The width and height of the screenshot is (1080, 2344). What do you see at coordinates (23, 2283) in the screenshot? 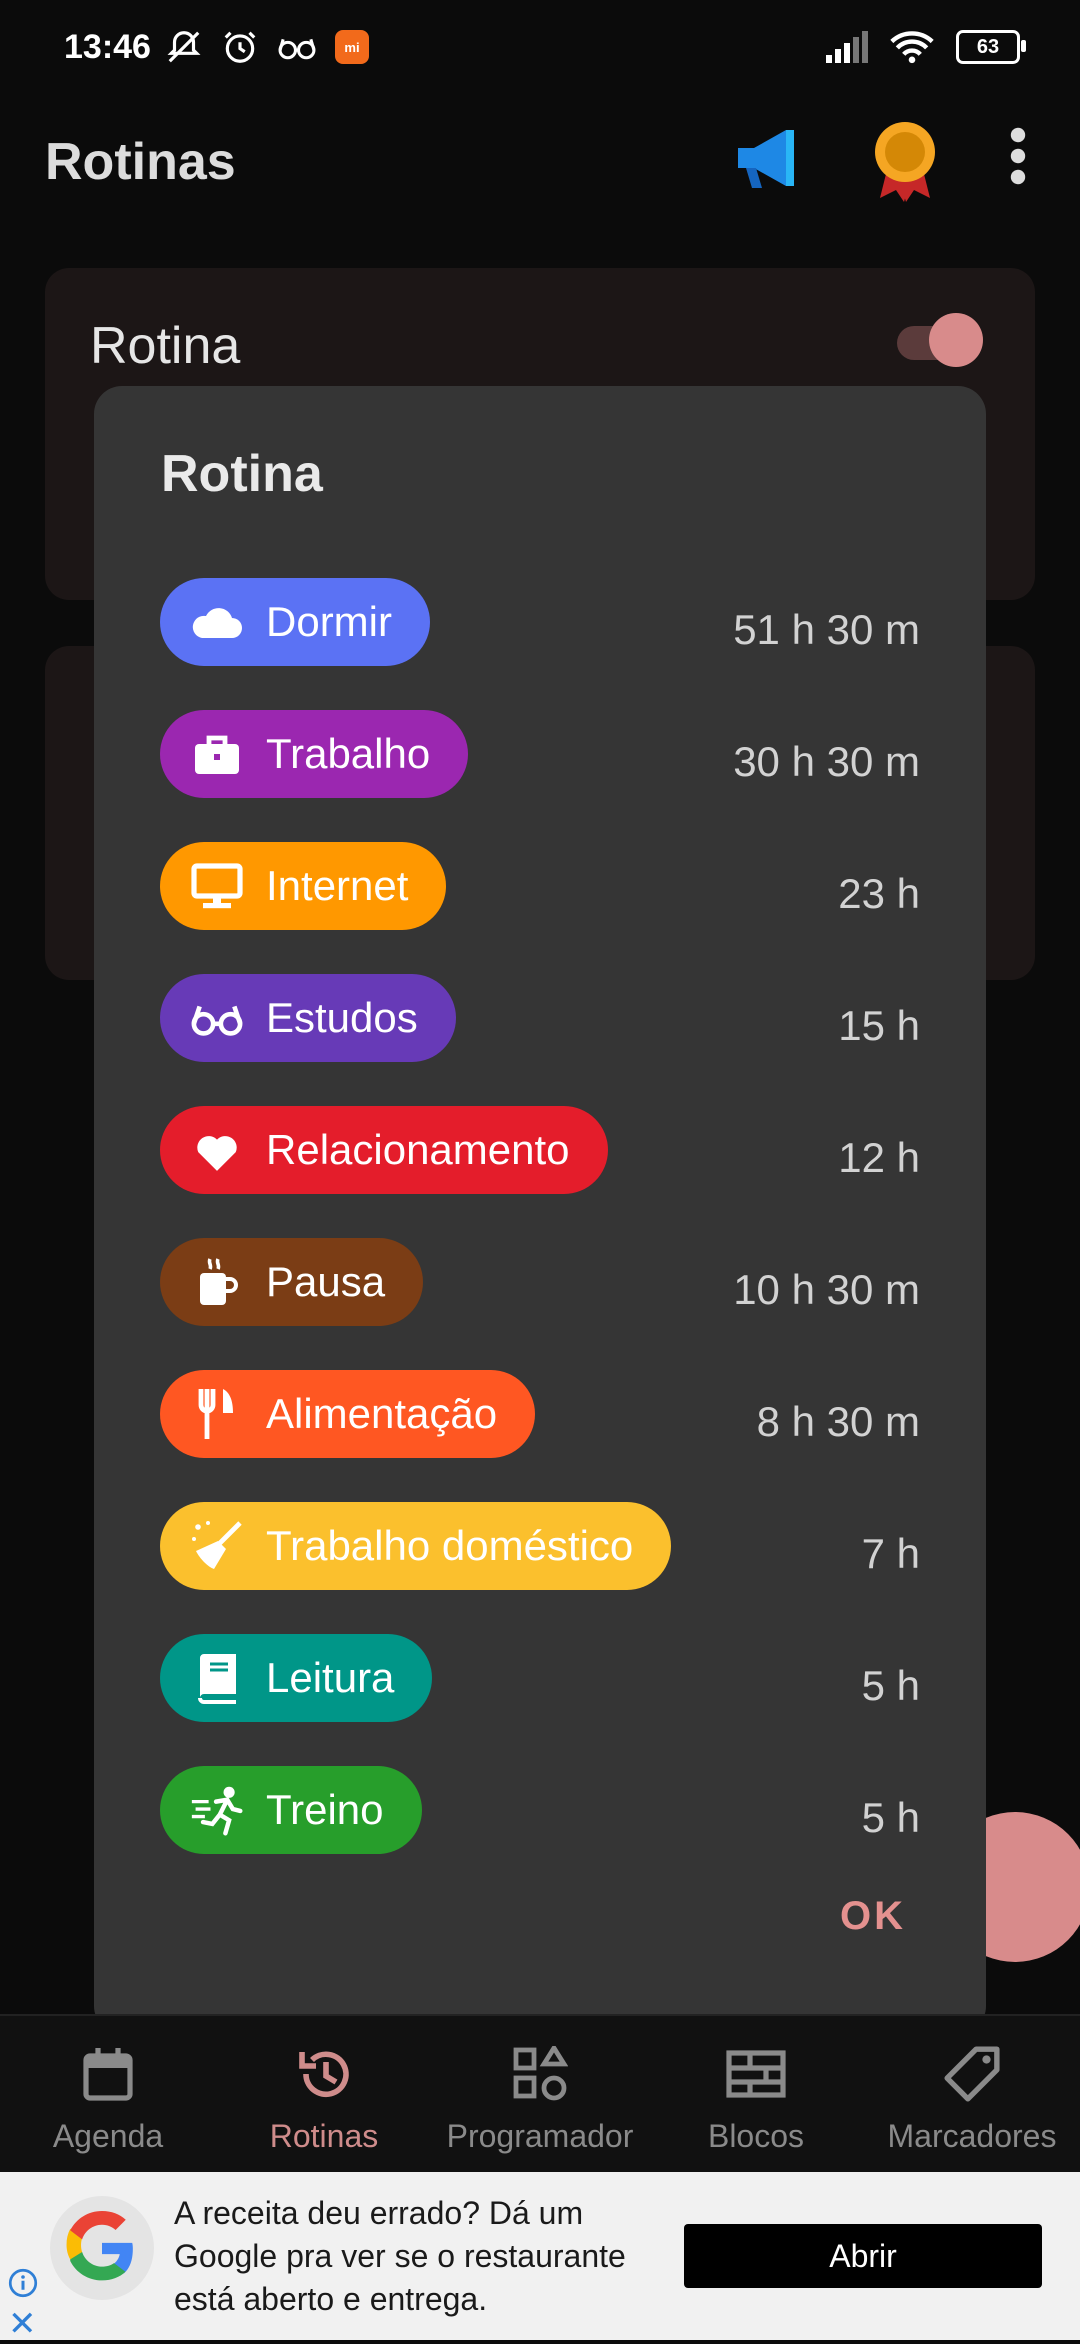
I see `ad-info-icon` at bounding box center [23, 2283].